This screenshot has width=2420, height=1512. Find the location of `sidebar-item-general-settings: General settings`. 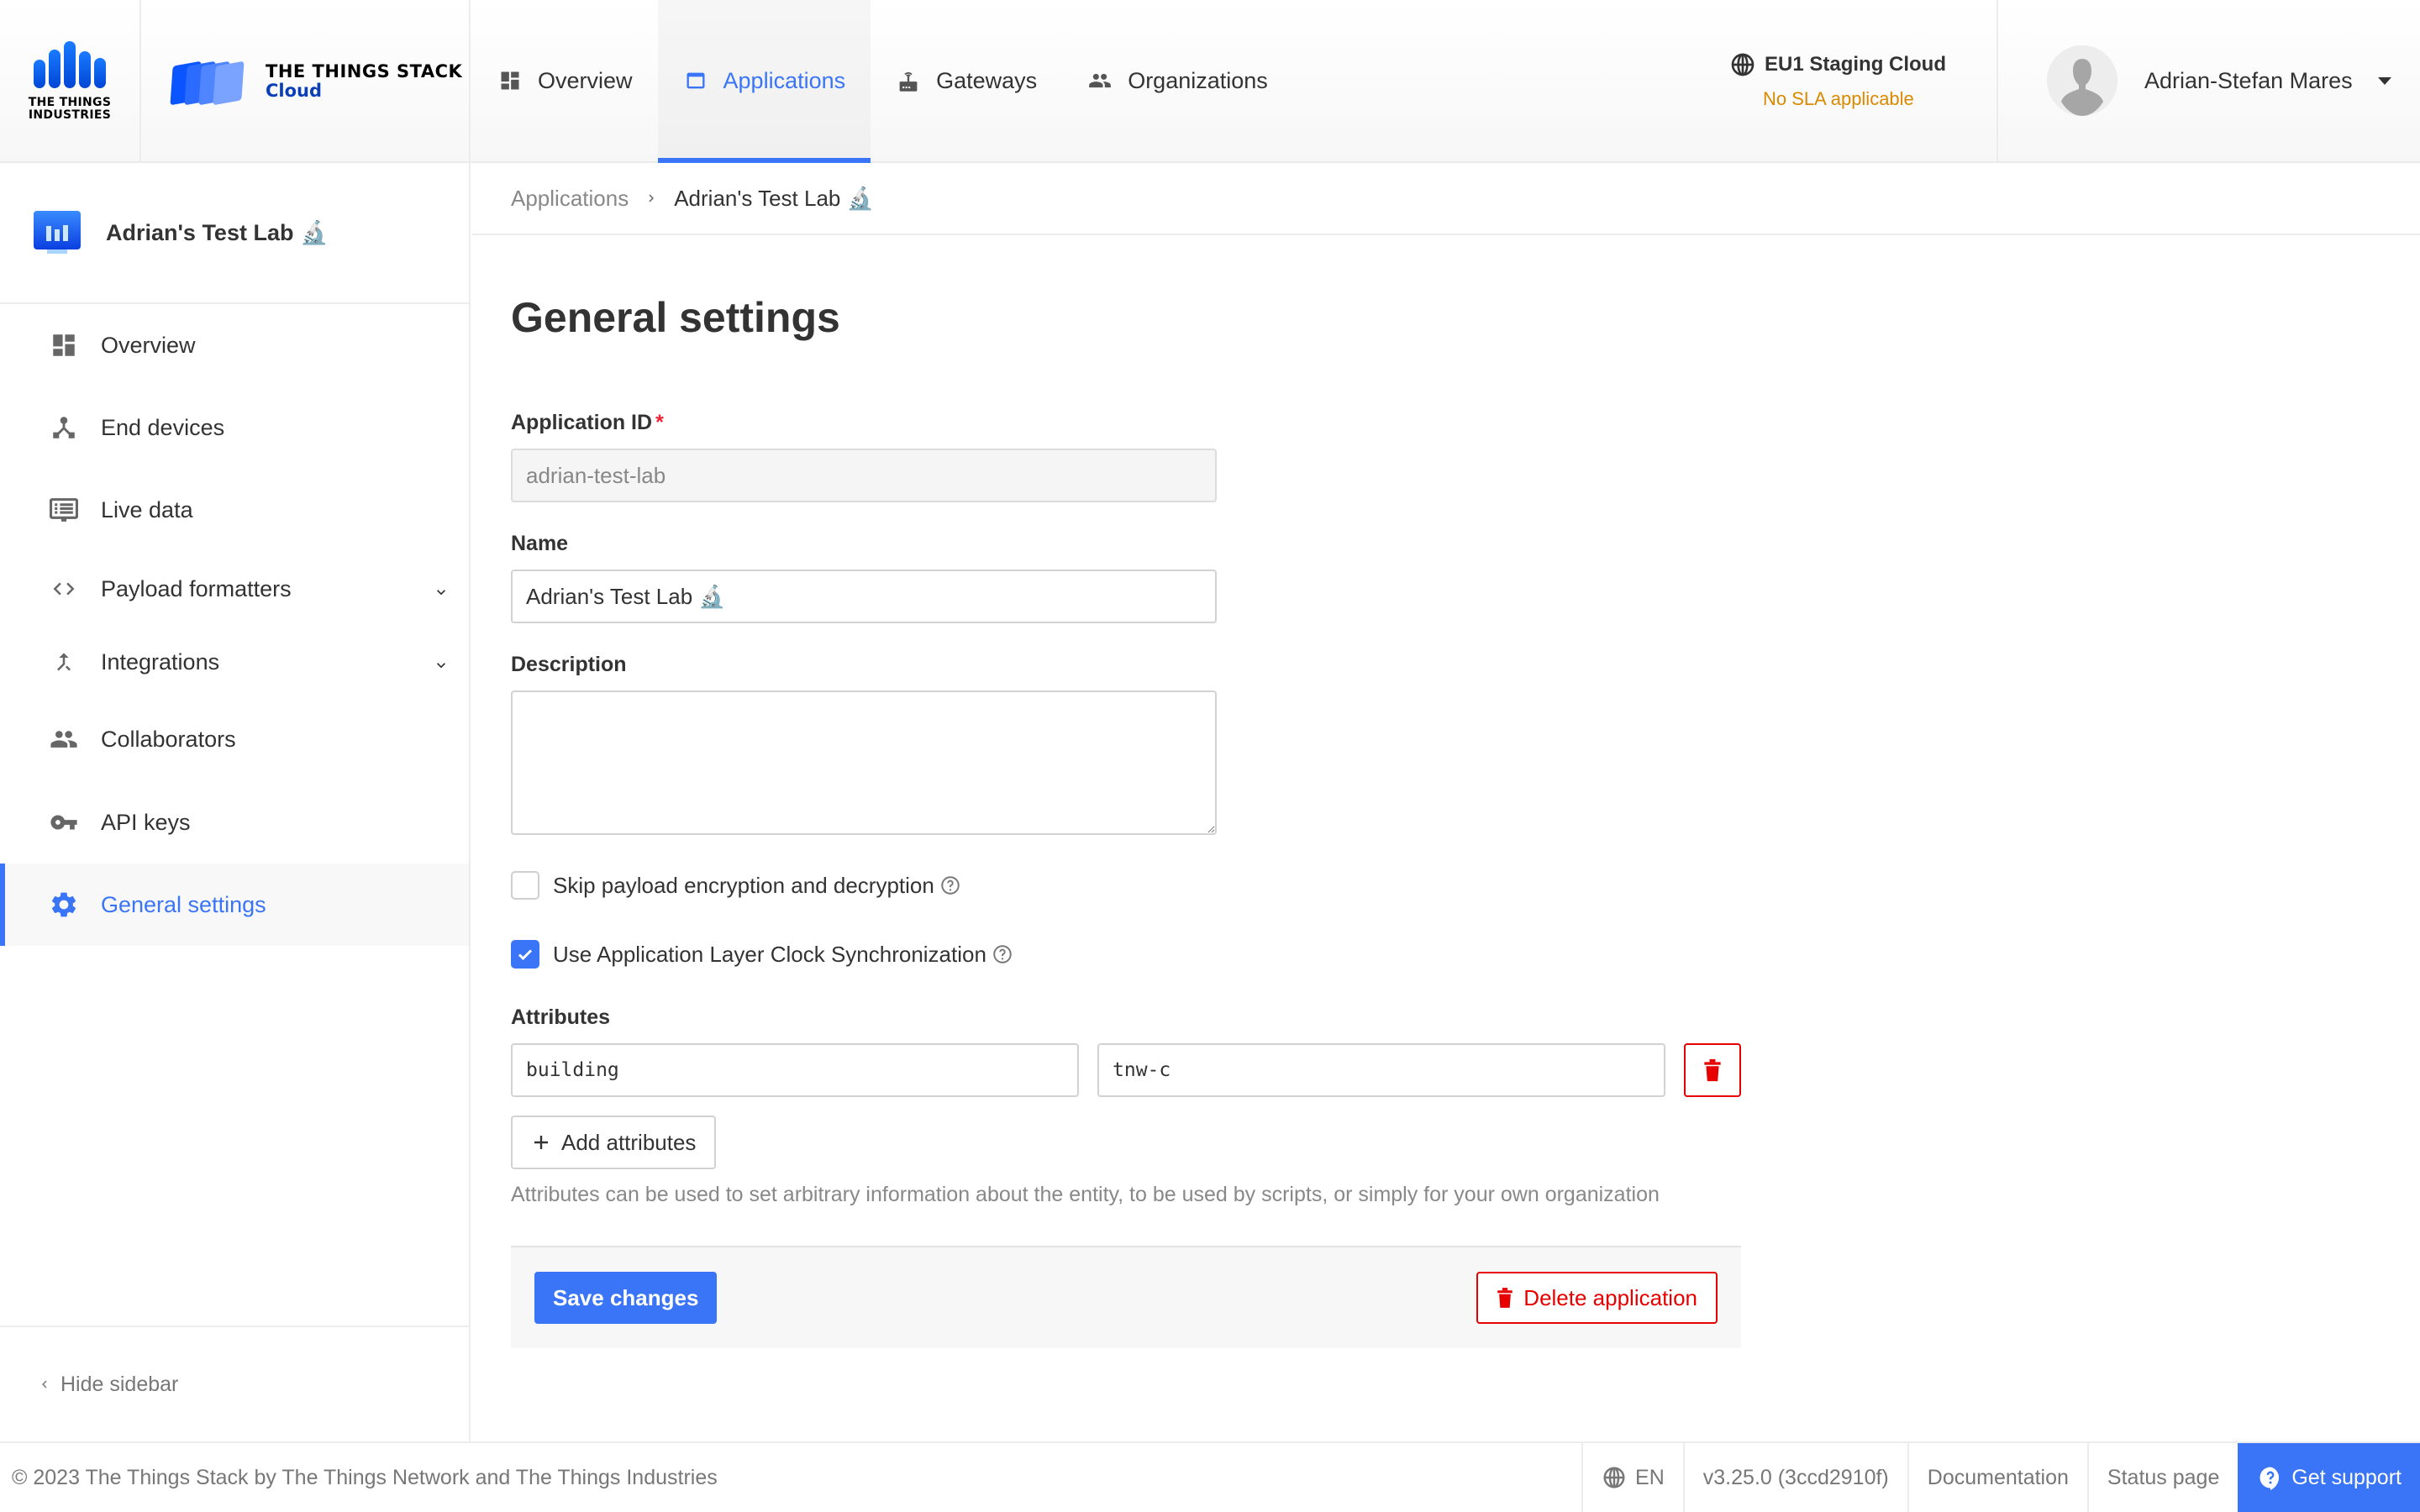

sidebar-item-general-settings: General settings is located at coordinates (234, 905).